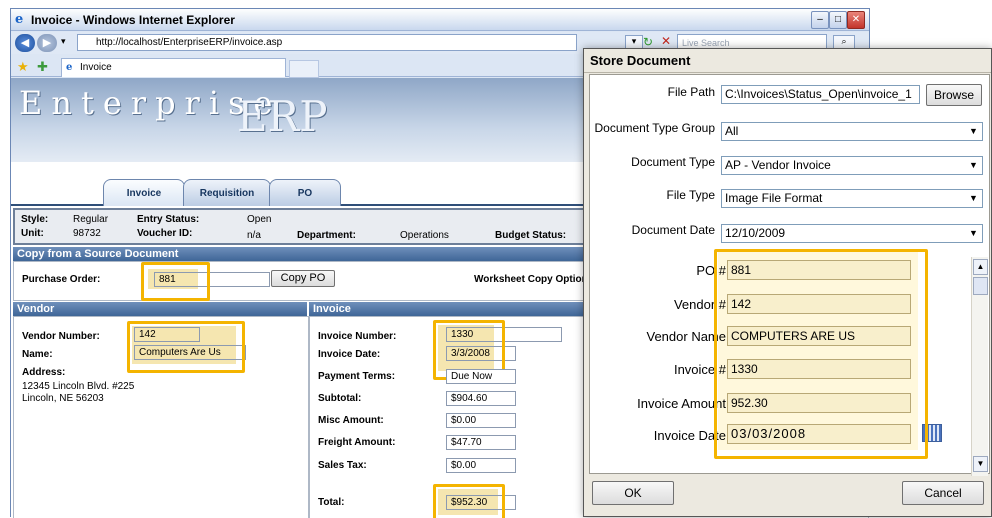  I want to click on dialog-title: Store Document, so click(787, 61).